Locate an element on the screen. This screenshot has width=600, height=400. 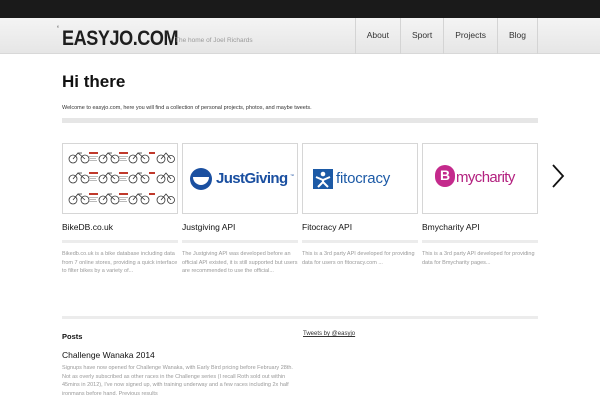
posts-heading: Posts is located at coordinates (72, 336).